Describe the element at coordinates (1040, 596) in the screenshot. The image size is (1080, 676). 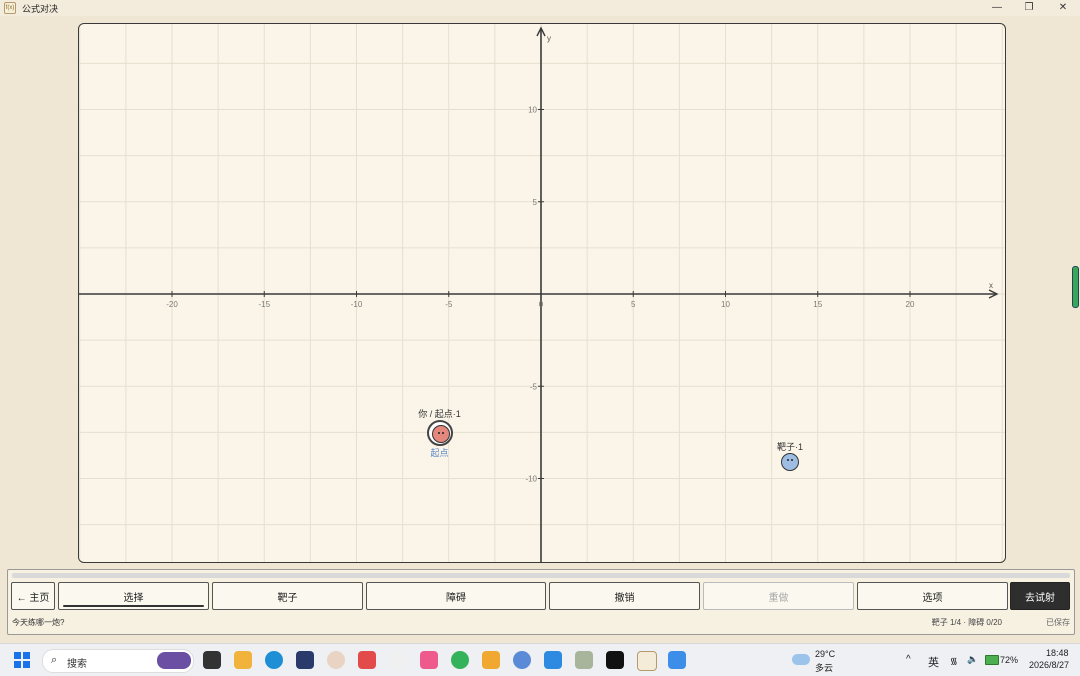
I see `fire-button: 去试射` at that location.